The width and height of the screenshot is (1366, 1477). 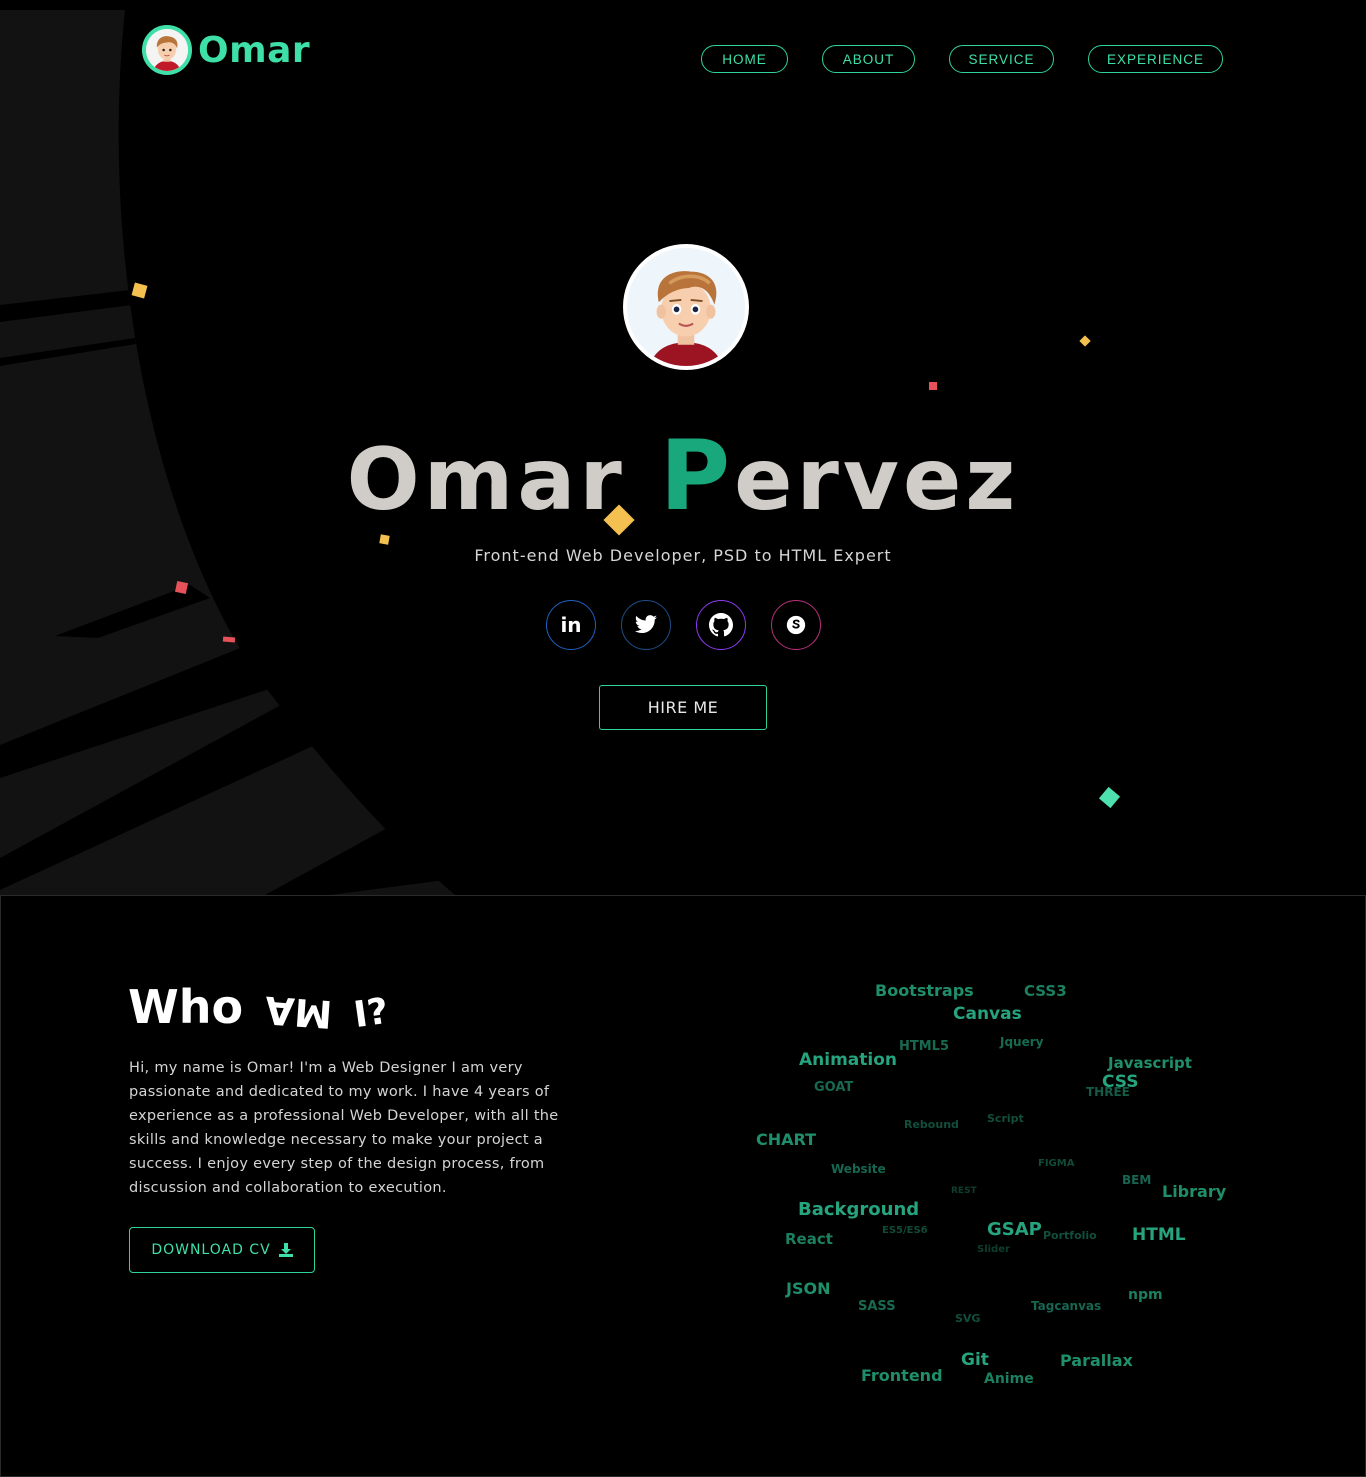 What do you see at coordinates (683, 707) in the screenshot?
I see `hire-me-button: HIRE ME` at bounding box center [683, 707].